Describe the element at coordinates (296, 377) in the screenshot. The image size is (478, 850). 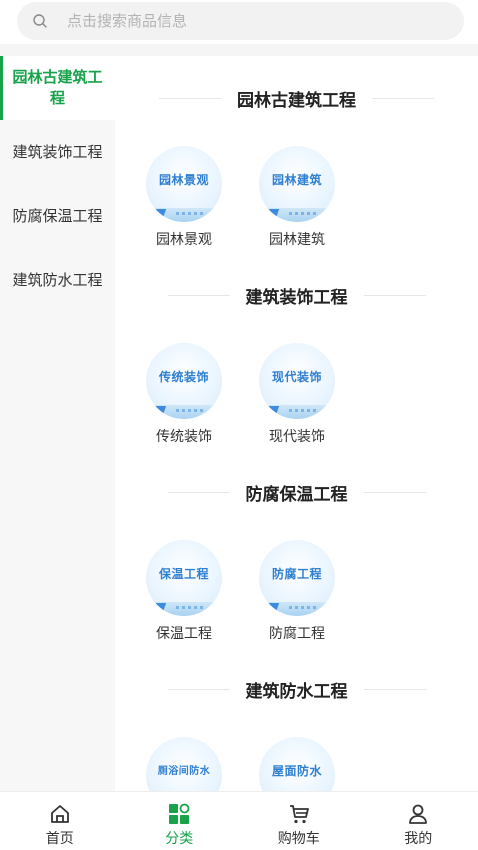
I see `thumb-text: 现代装饰` at that location.